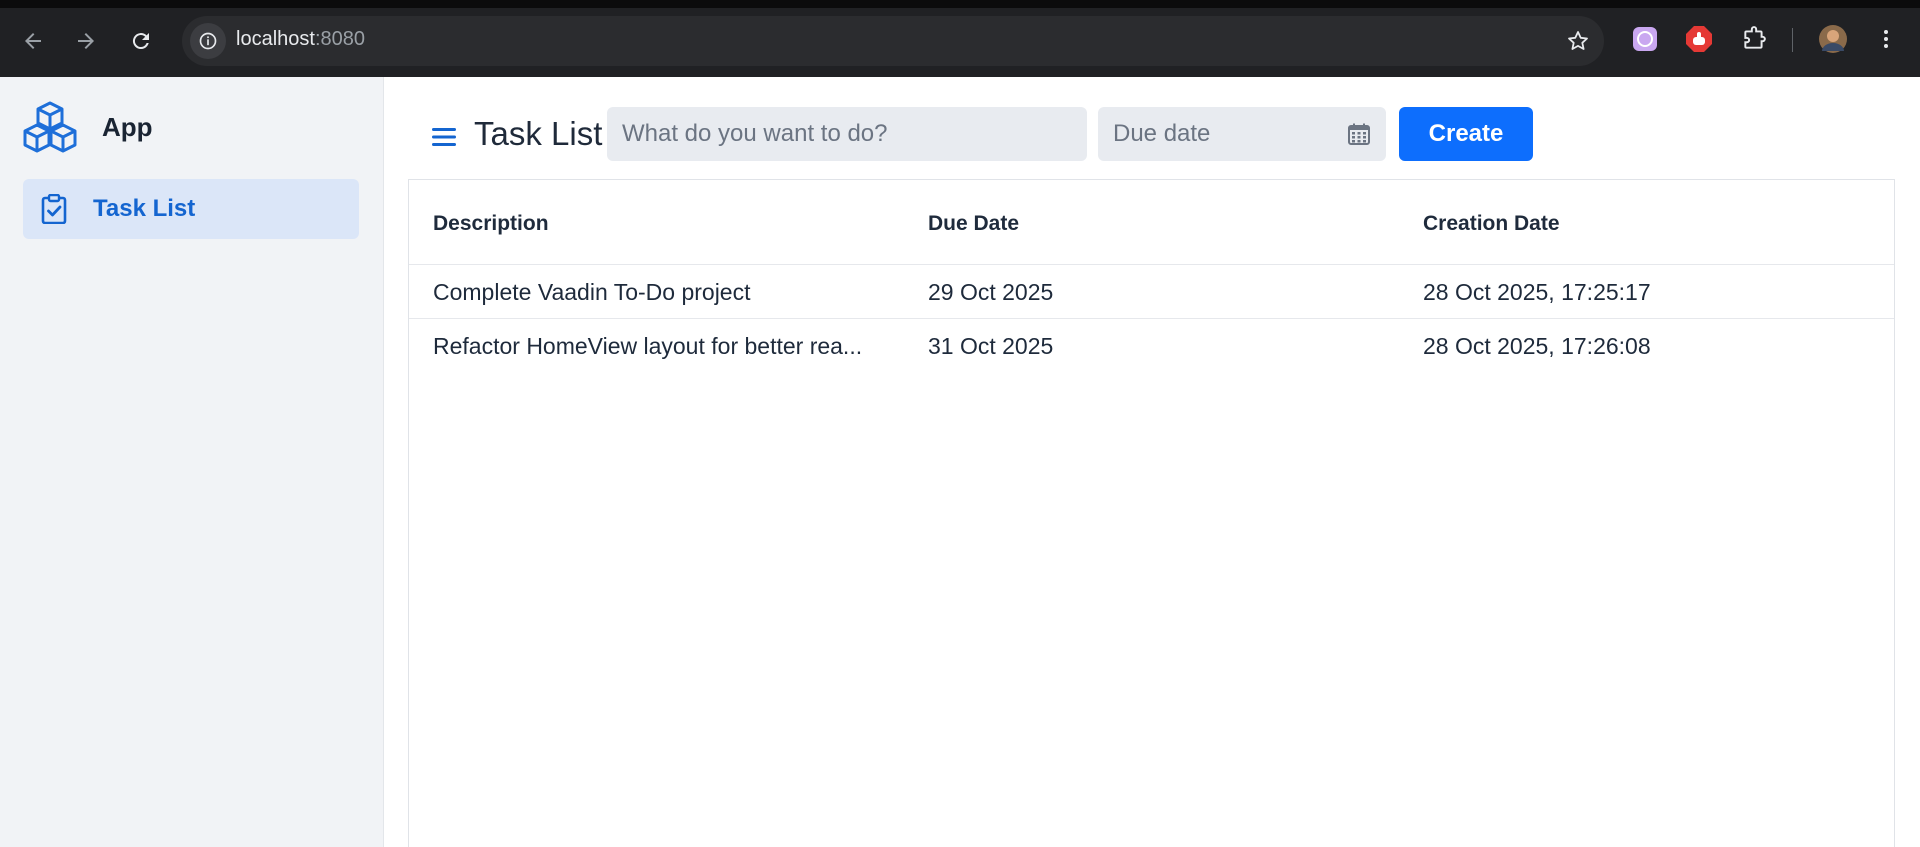 This screenshot has height=847, width=1920. I want to click on calendar-icon, so click(1359, 134).